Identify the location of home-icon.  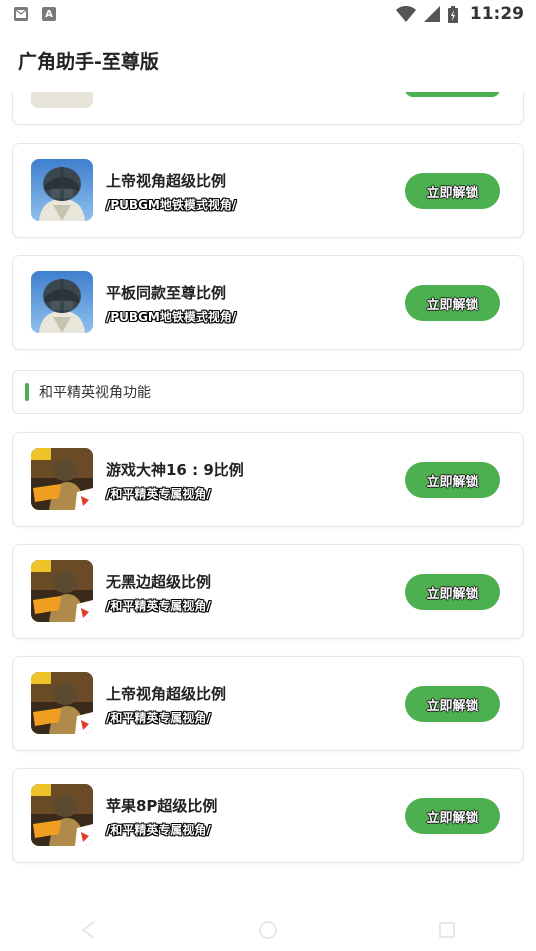
(268, 930).